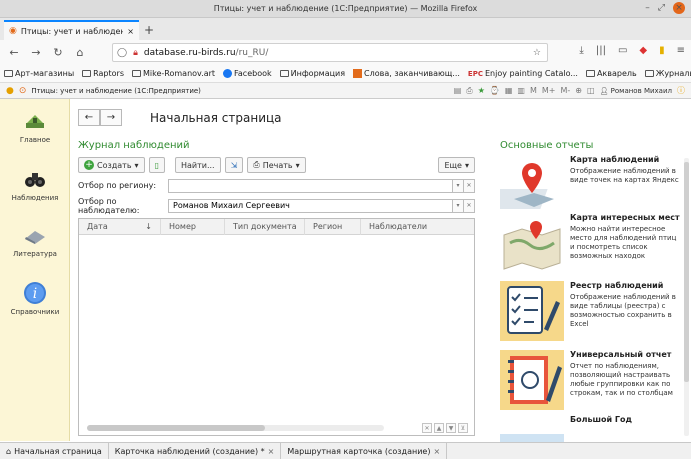  Describe the element at coordinates (601, 50) in the screenshot. I see `library-icon: |||` at that location.